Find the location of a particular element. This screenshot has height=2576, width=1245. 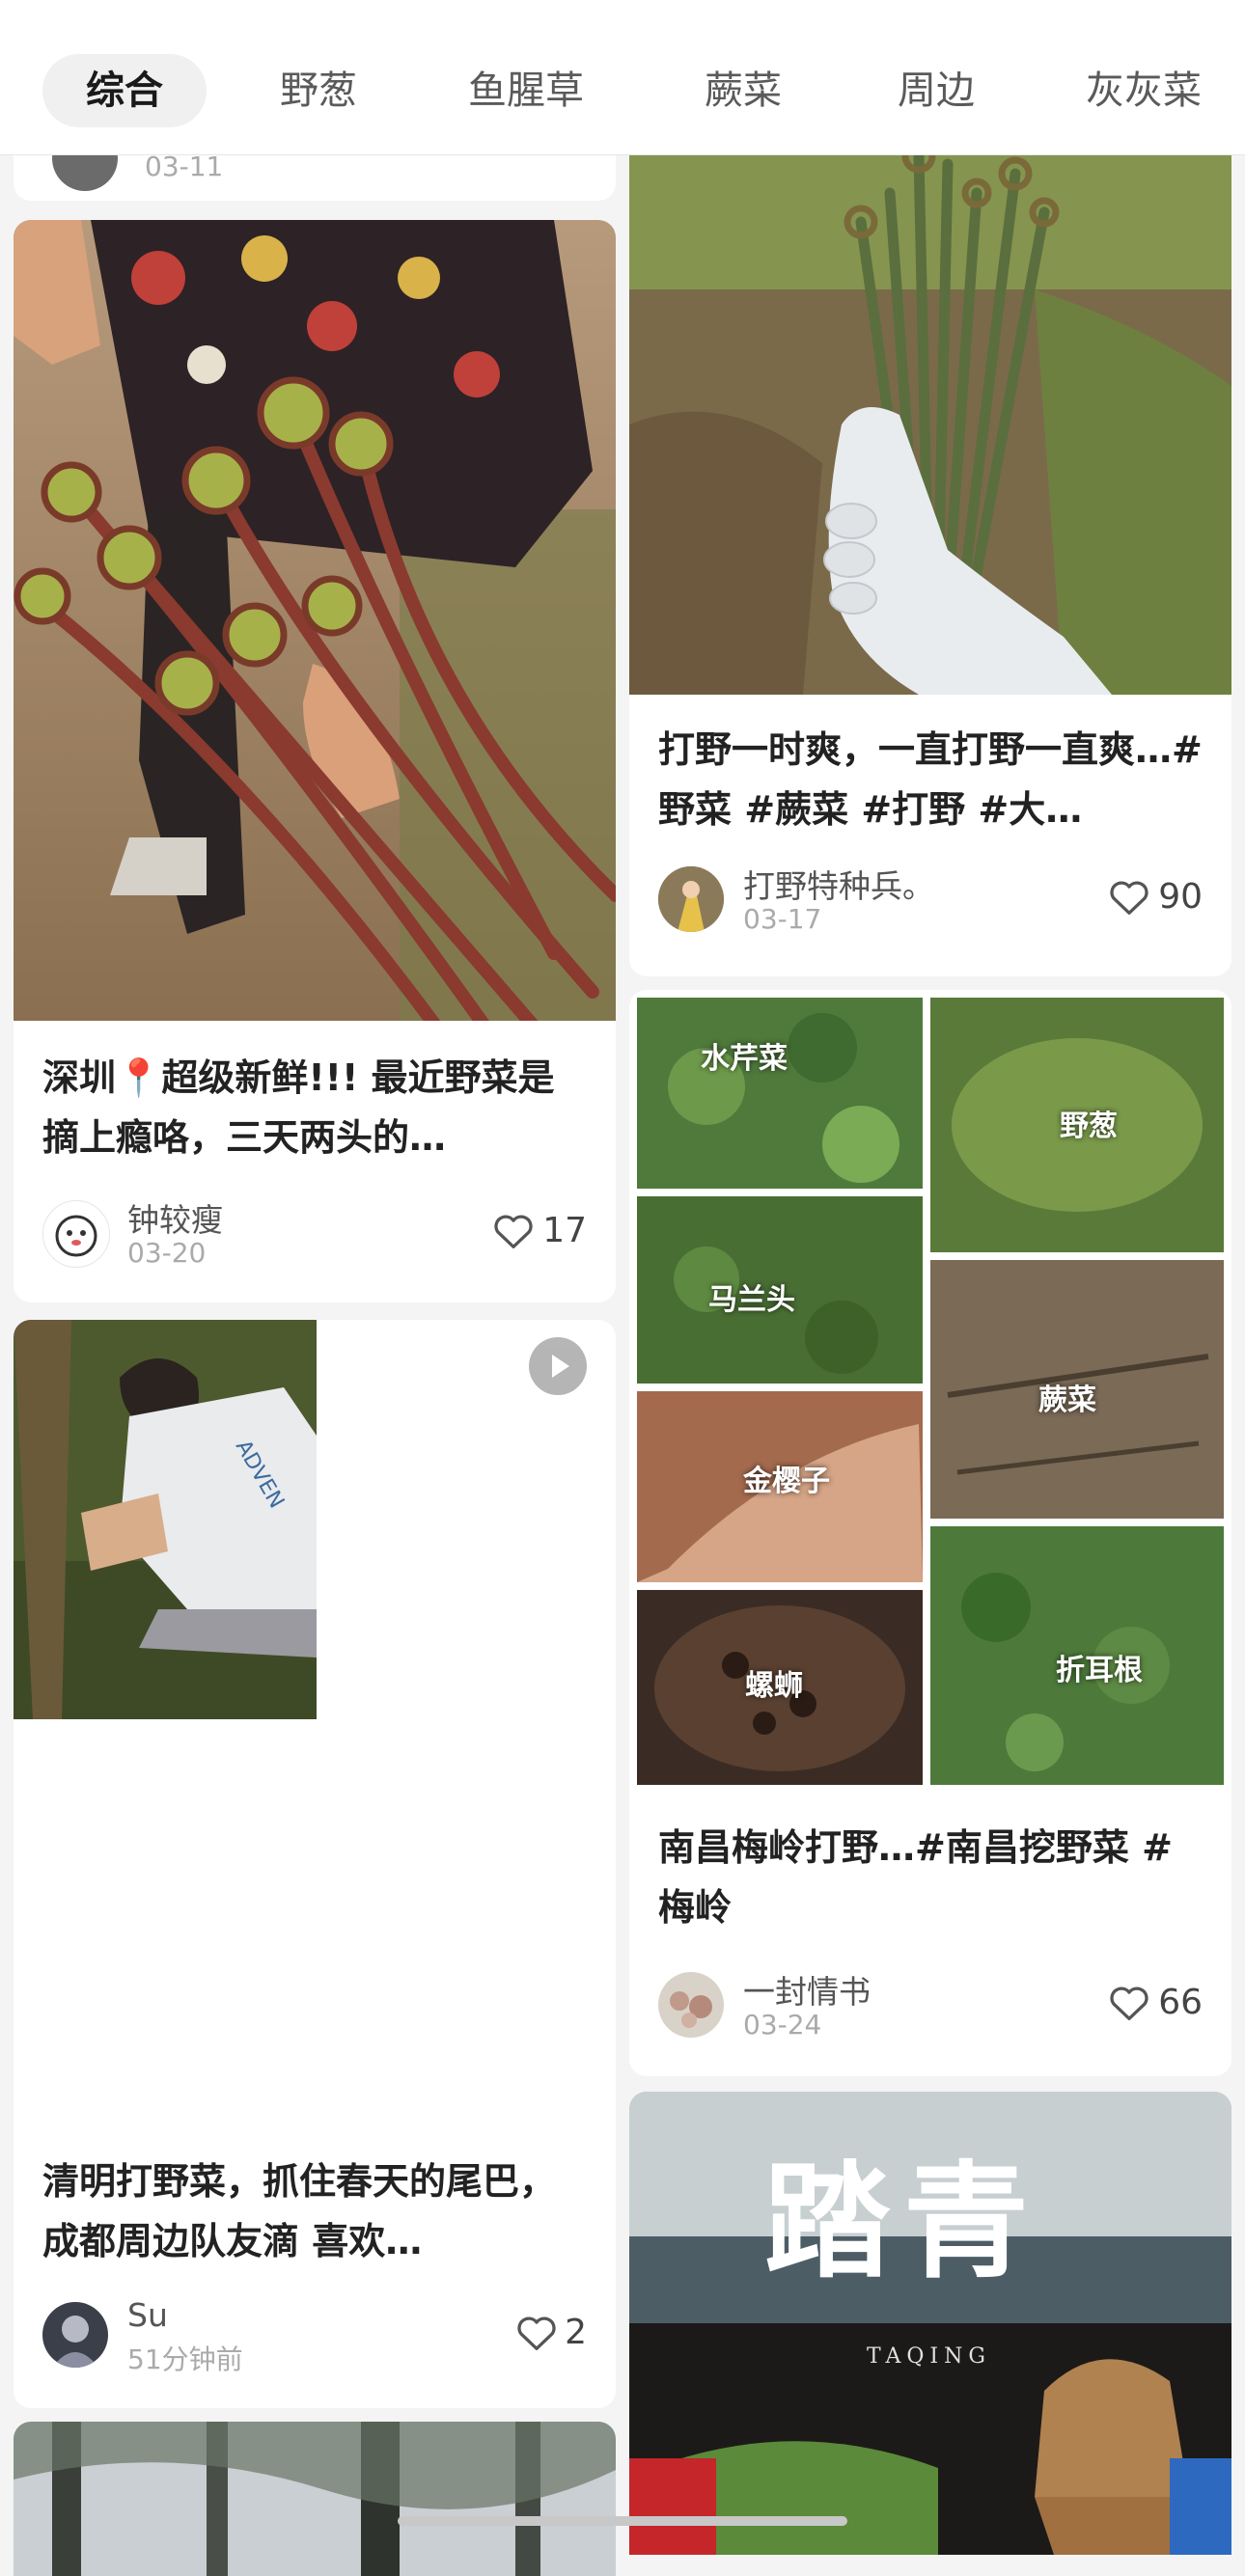

post-author-row: 一封情书 03-24 66 is located at coordinates (931, 2003).